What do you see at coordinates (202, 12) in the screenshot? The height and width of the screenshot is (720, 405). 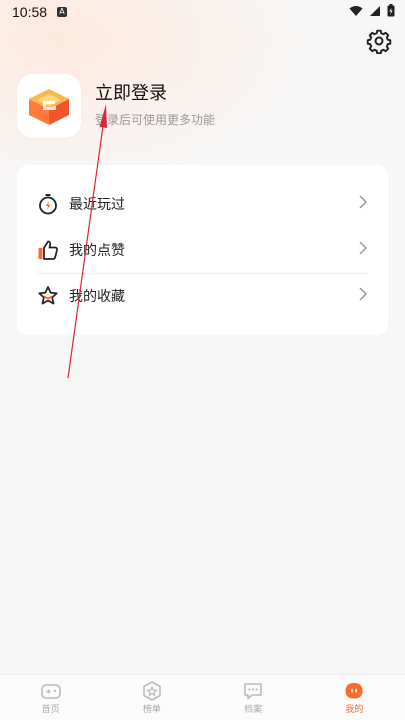 I see `status-bar: 10:58 A` at bounding box center [202, 12].